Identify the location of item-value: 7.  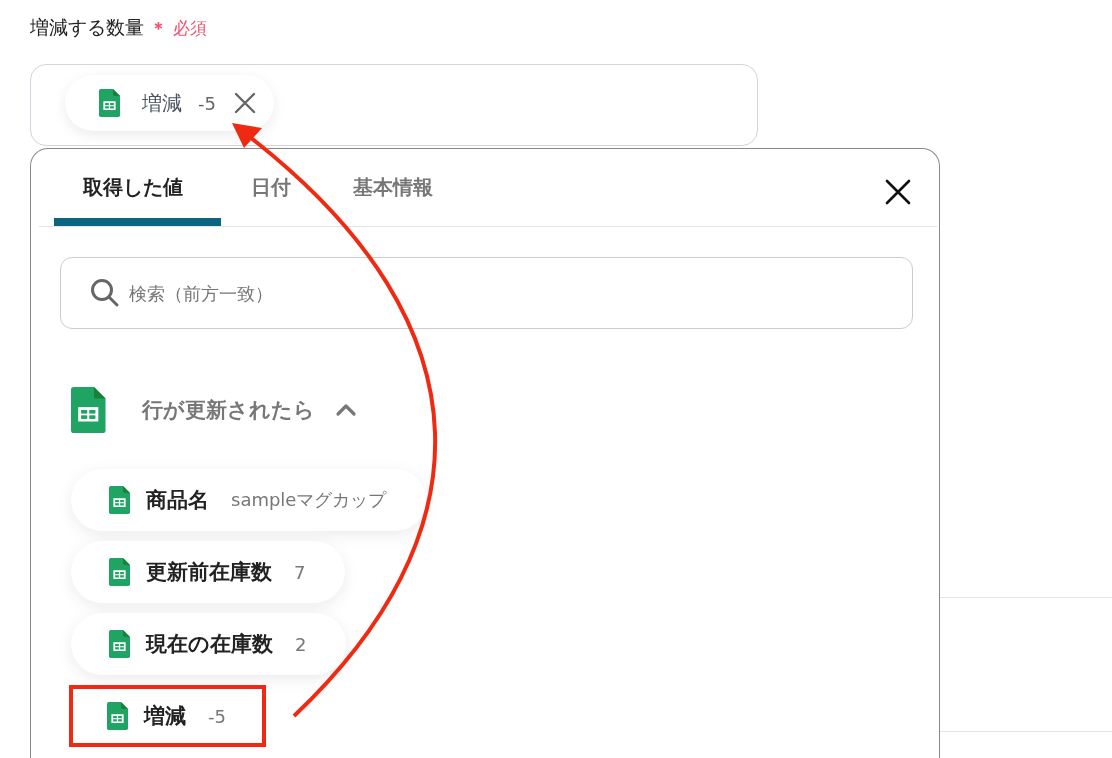
(300, 572).